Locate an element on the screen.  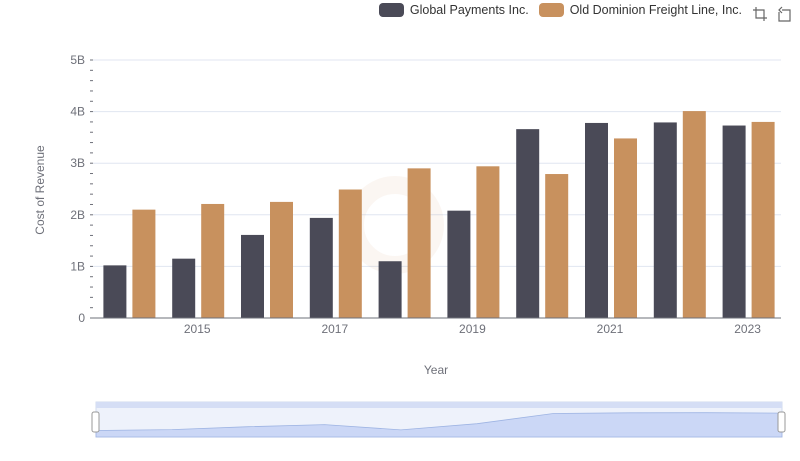
y-tick-label: 2B is located at coordinates (77, 215).